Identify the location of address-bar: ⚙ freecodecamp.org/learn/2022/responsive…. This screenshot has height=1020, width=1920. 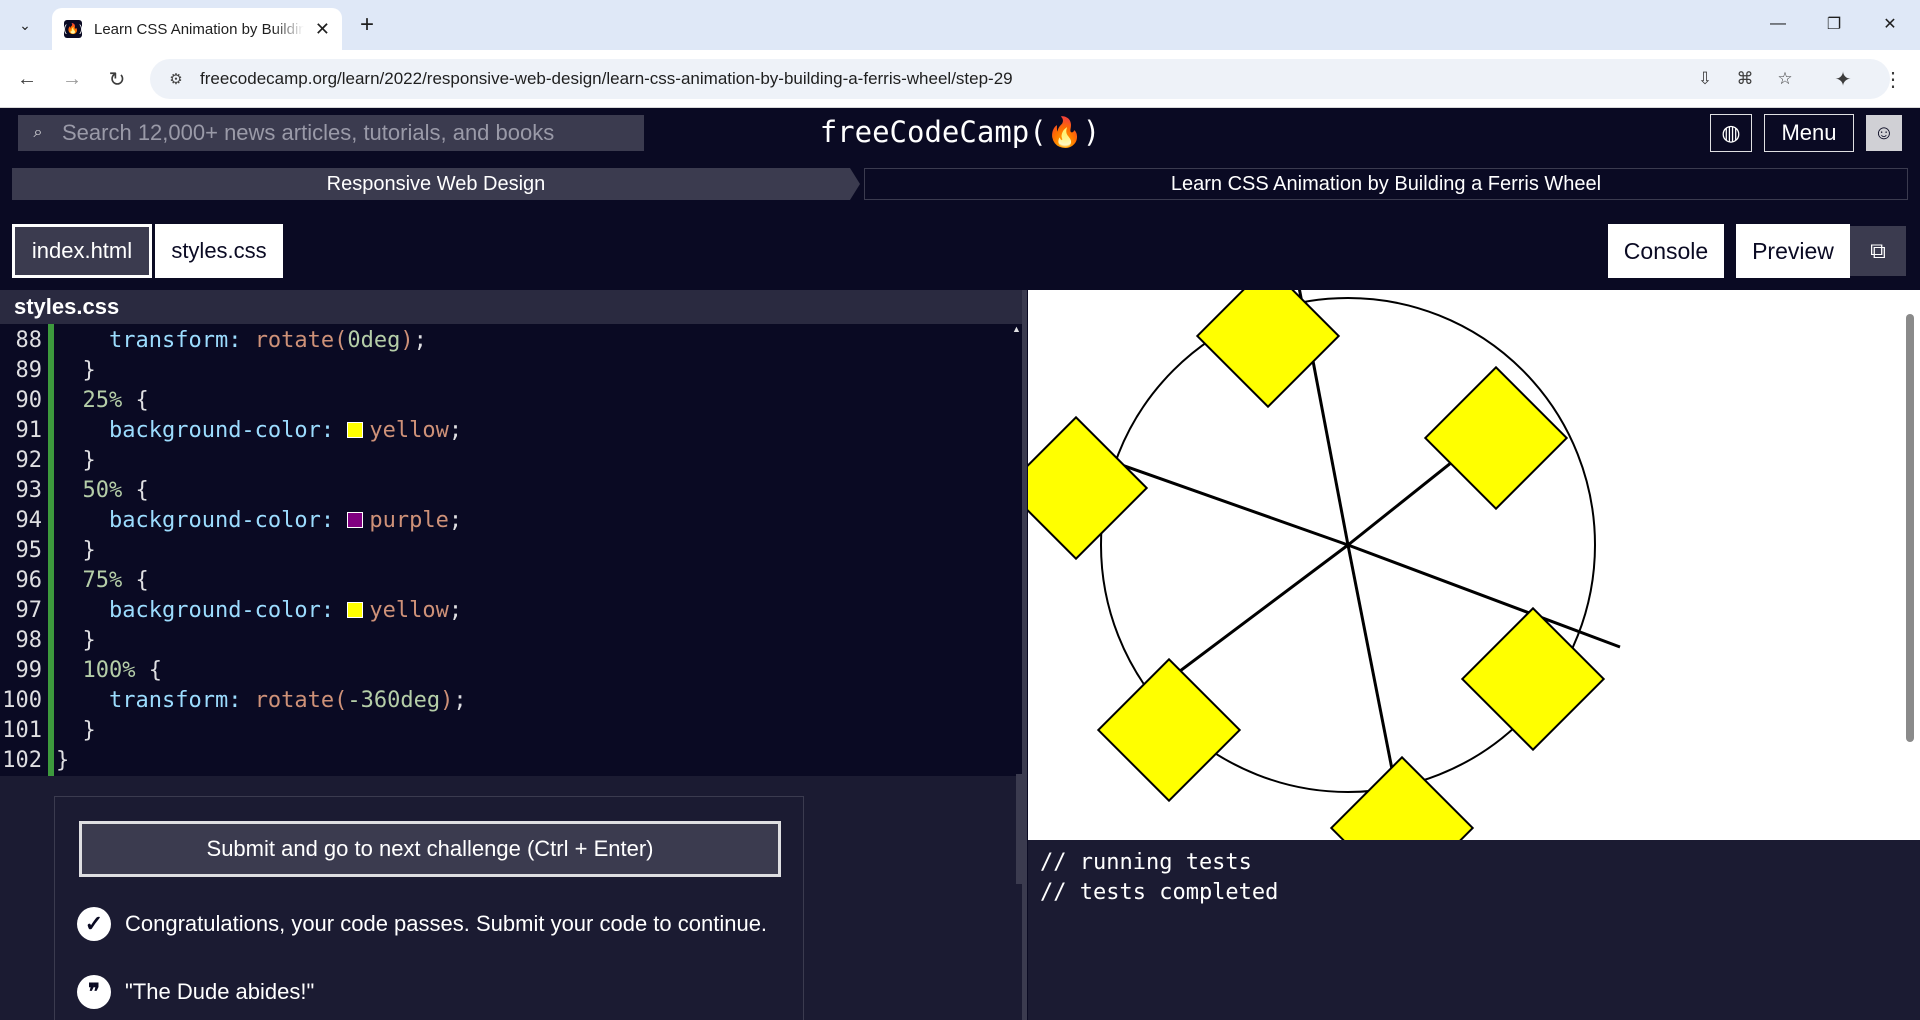
(1020, 79).